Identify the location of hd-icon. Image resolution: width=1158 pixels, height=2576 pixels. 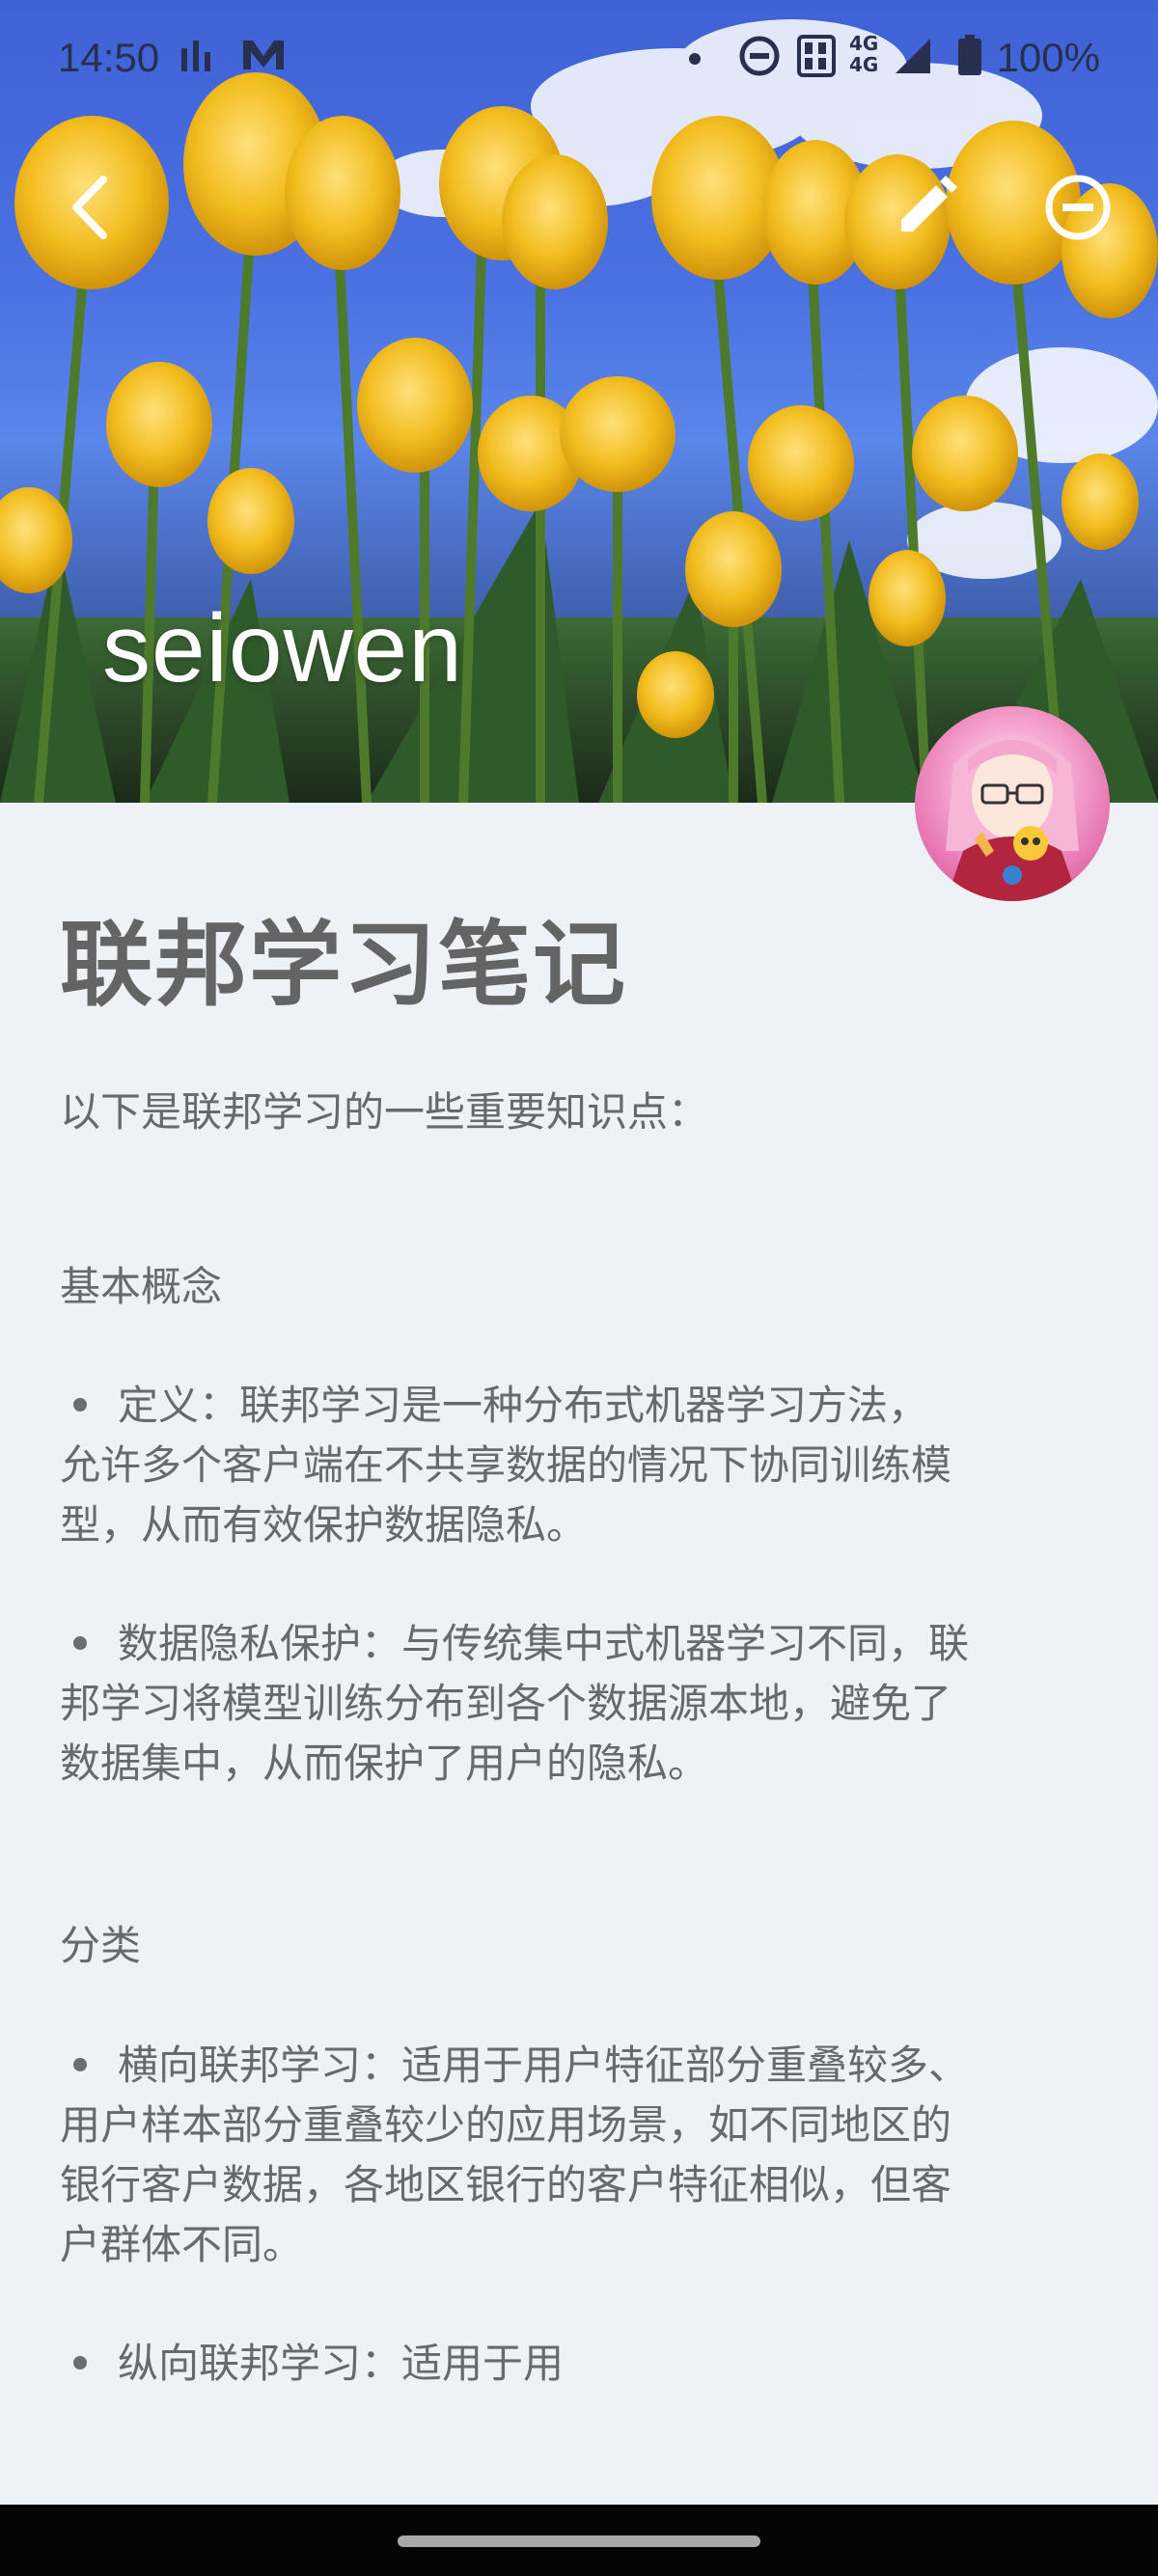
(816, 58).